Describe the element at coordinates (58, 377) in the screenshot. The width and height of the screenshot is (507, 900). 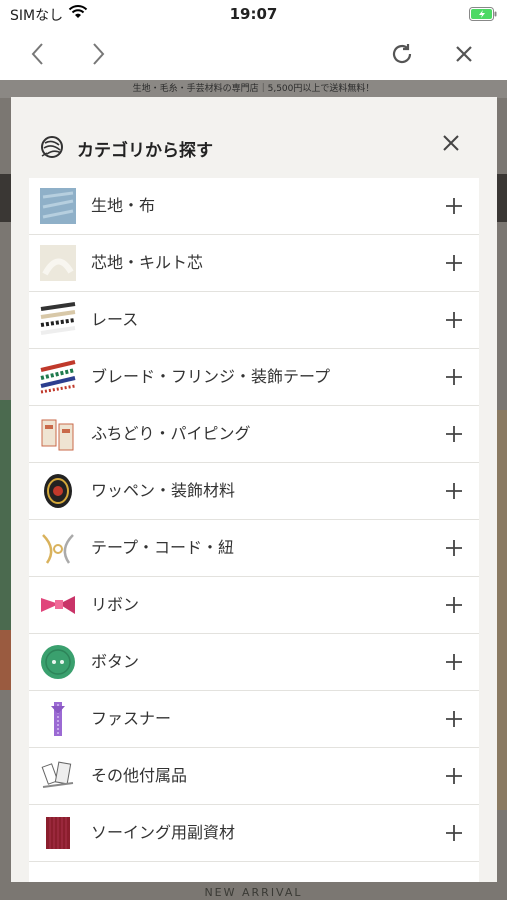
I see `braid-icon` at that location.